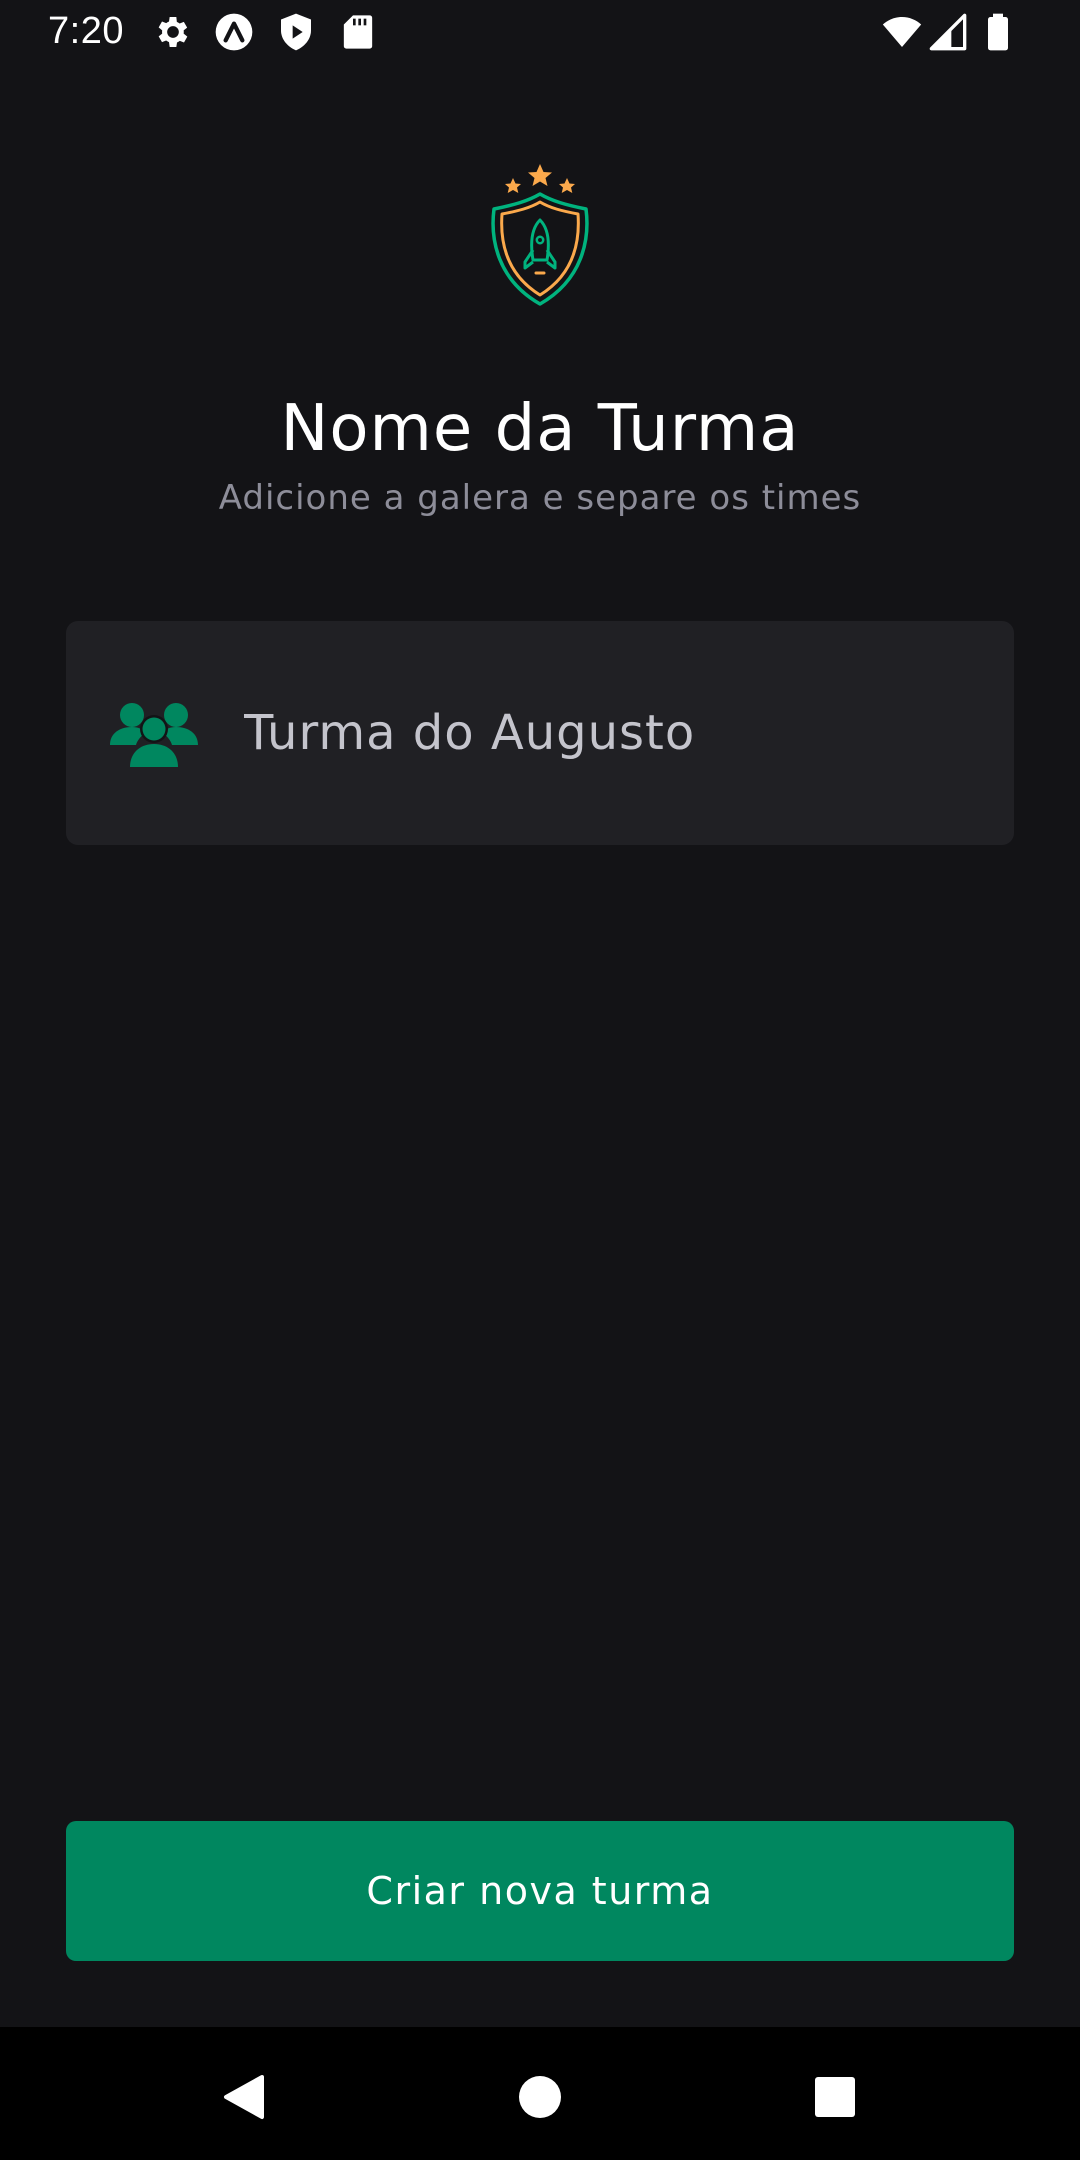 The width and height of the screenshot is (1080, 2160). What do you see at coordinates (540, 498) in the screenshot?
I see `page-subtitle: Adicione a galera e separe os times` at bounding box center [540, 498].